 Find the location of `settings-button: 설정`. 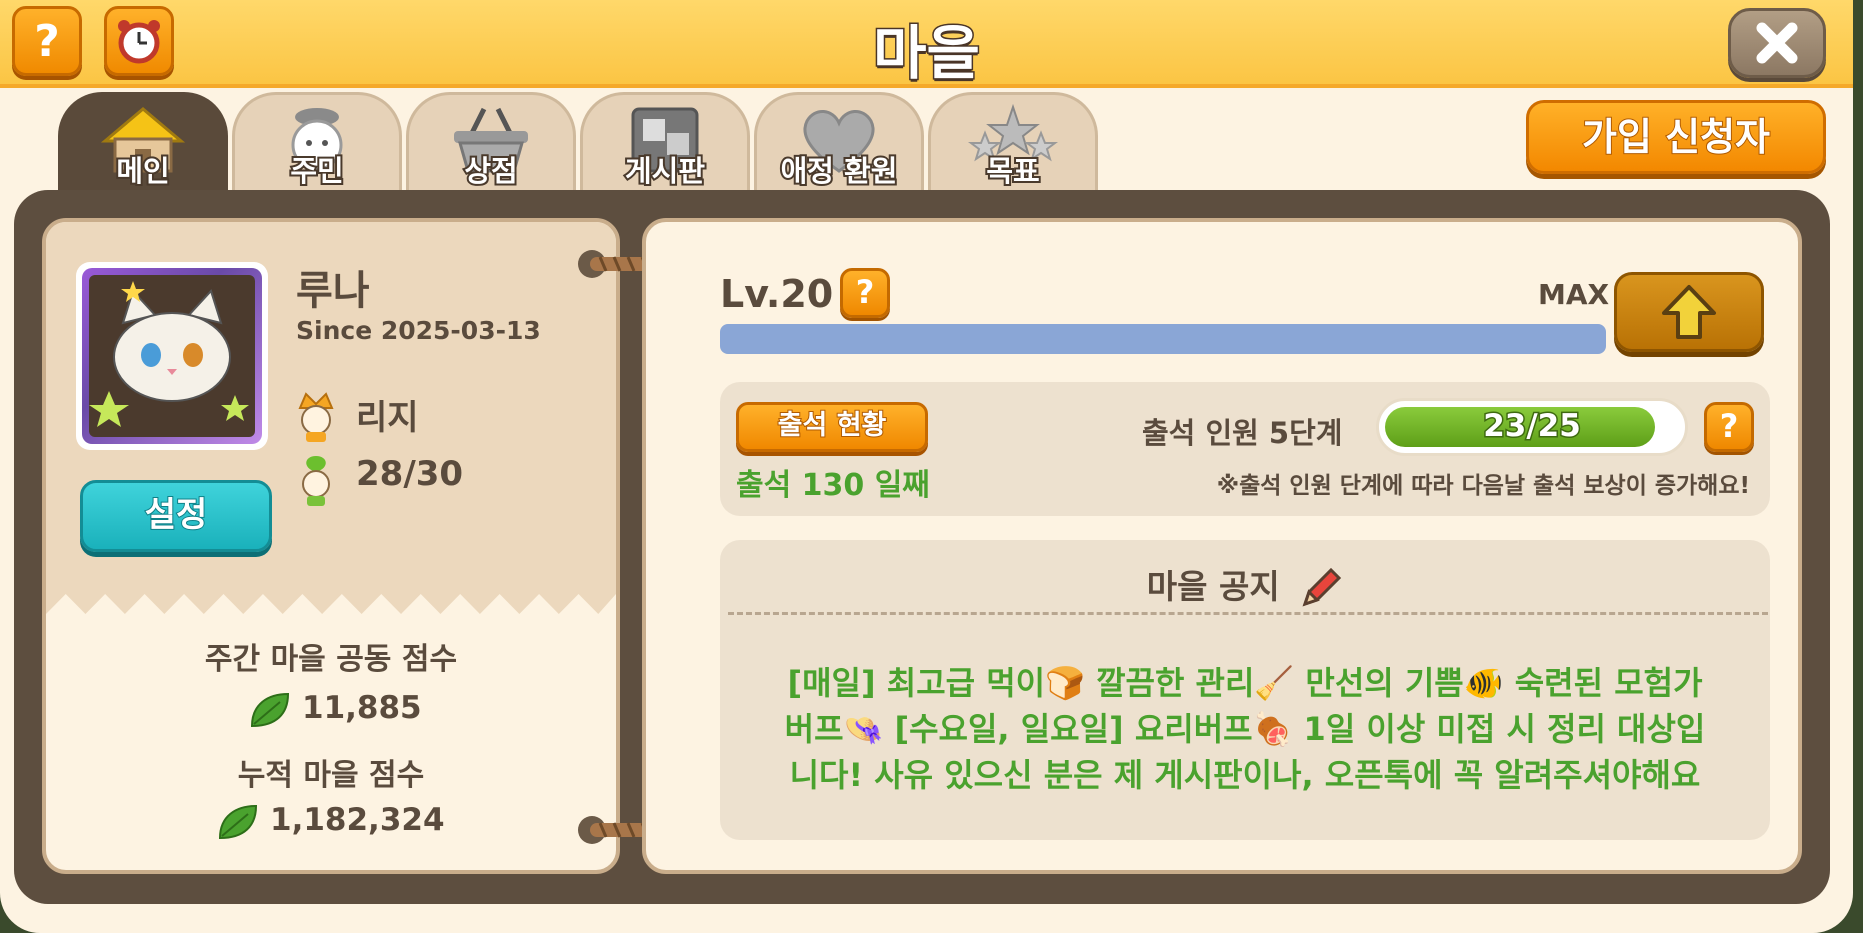

settings-button: 설정 is located at coordinates (176, 516).